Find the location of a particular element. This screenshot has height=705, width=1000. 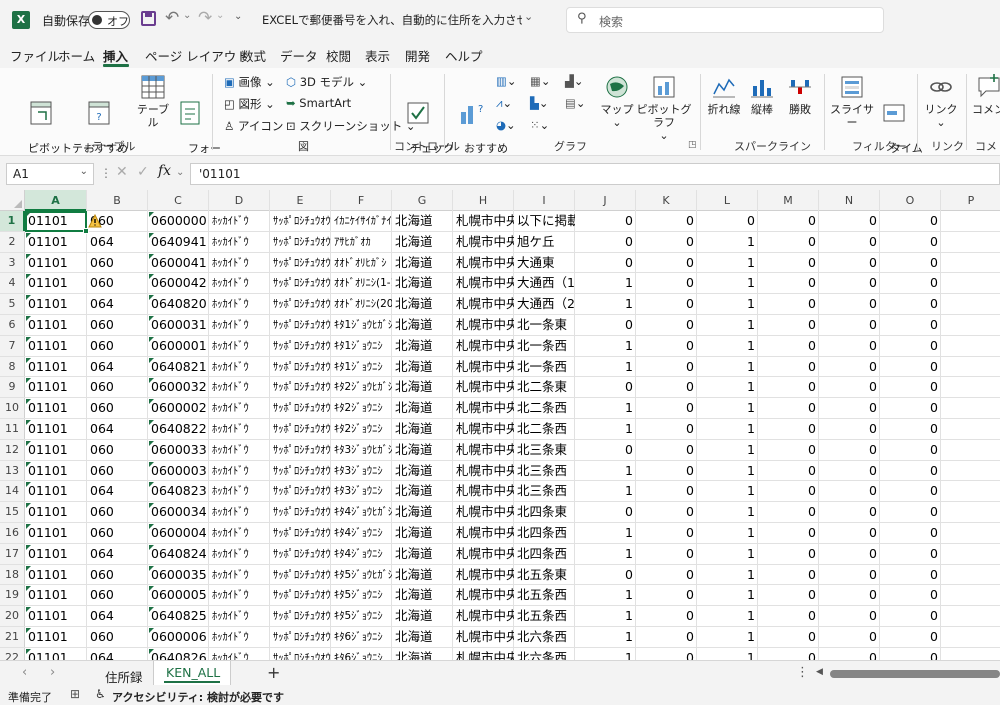

cell-l11: 1 is located at coordinates (727, 429).